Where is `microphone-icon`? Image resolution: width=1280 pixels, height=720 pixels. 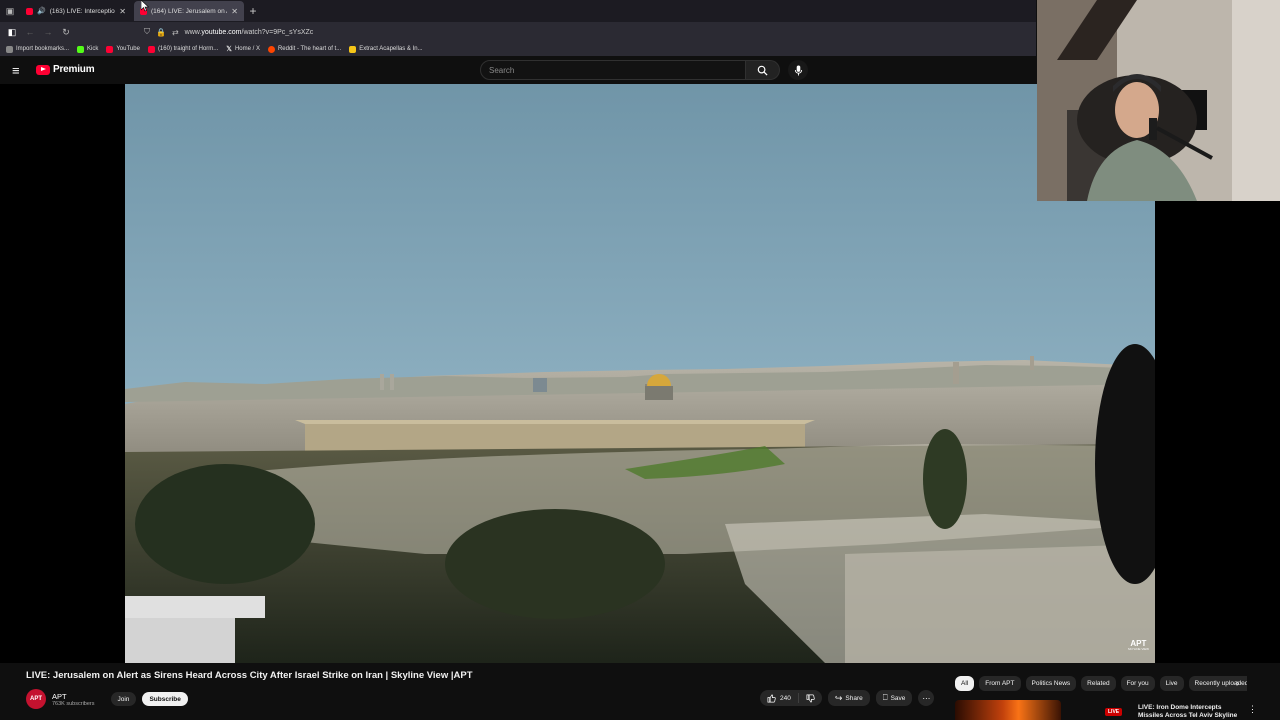 microphone-icon is located at coordinates (798, 70).